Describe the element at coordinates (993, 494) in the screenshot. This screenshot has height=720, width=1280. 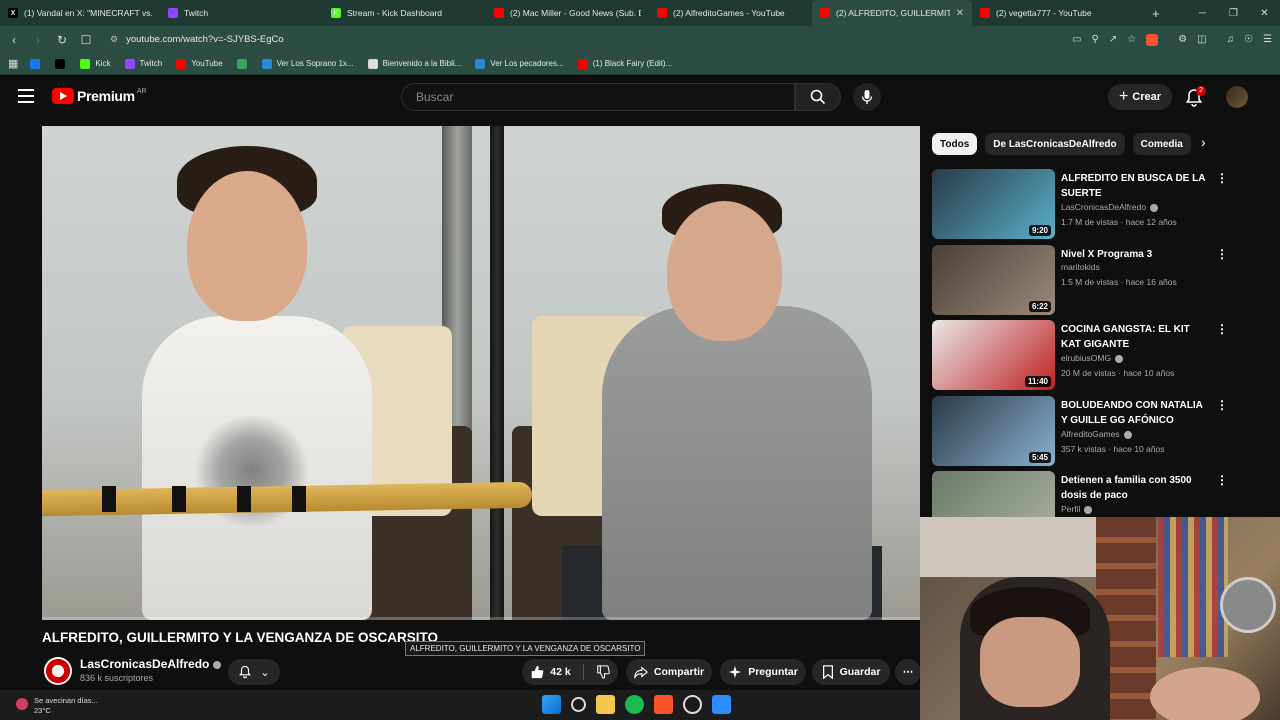
I see `video-thumbnail` at that location.